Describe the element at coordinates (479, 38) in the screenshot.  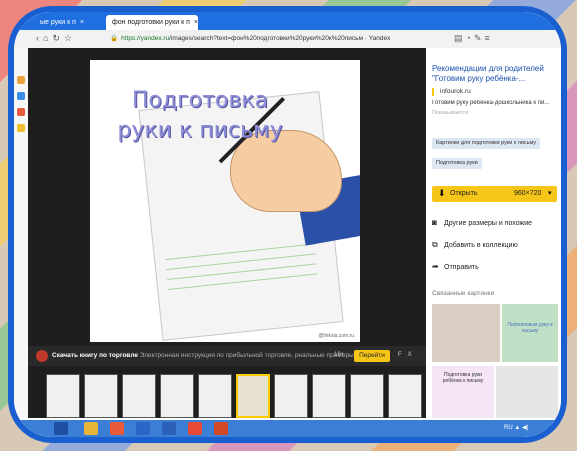
I see `extension-icon: ✎` at that location.